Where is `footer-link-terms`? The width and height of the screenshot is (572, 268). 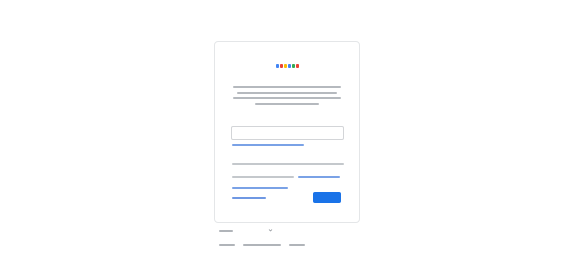 footer-link-terms is located at coordinates (297, 245).